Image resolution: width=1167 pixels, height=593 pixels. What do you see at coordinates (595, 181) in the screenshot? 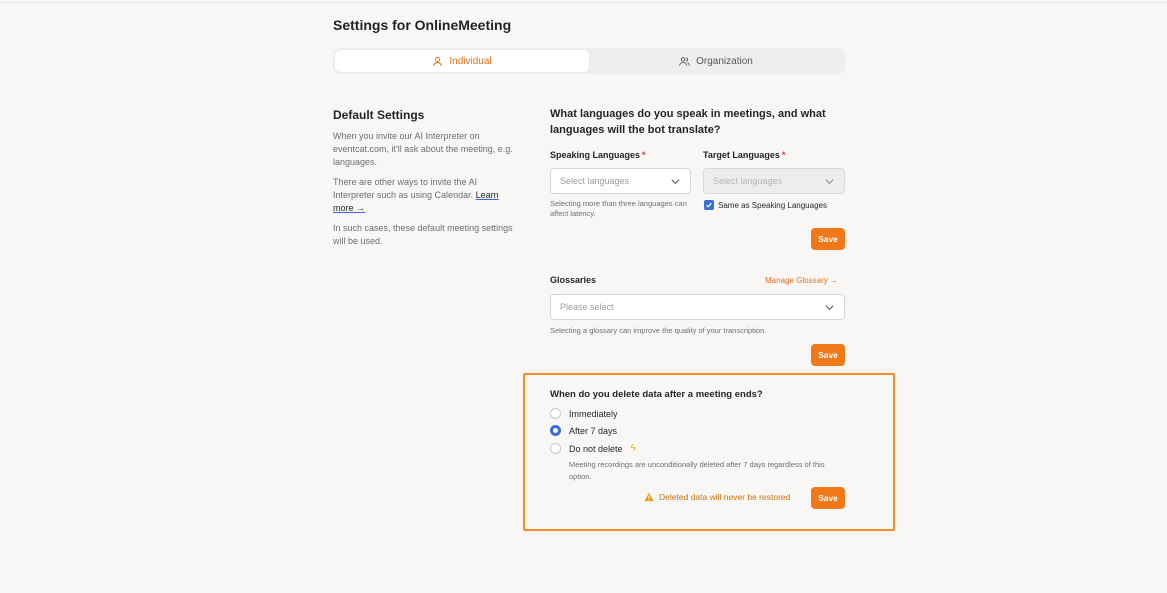
I see `speaking-languages-placeholder: Select languages` at bounding box center [595, 181].